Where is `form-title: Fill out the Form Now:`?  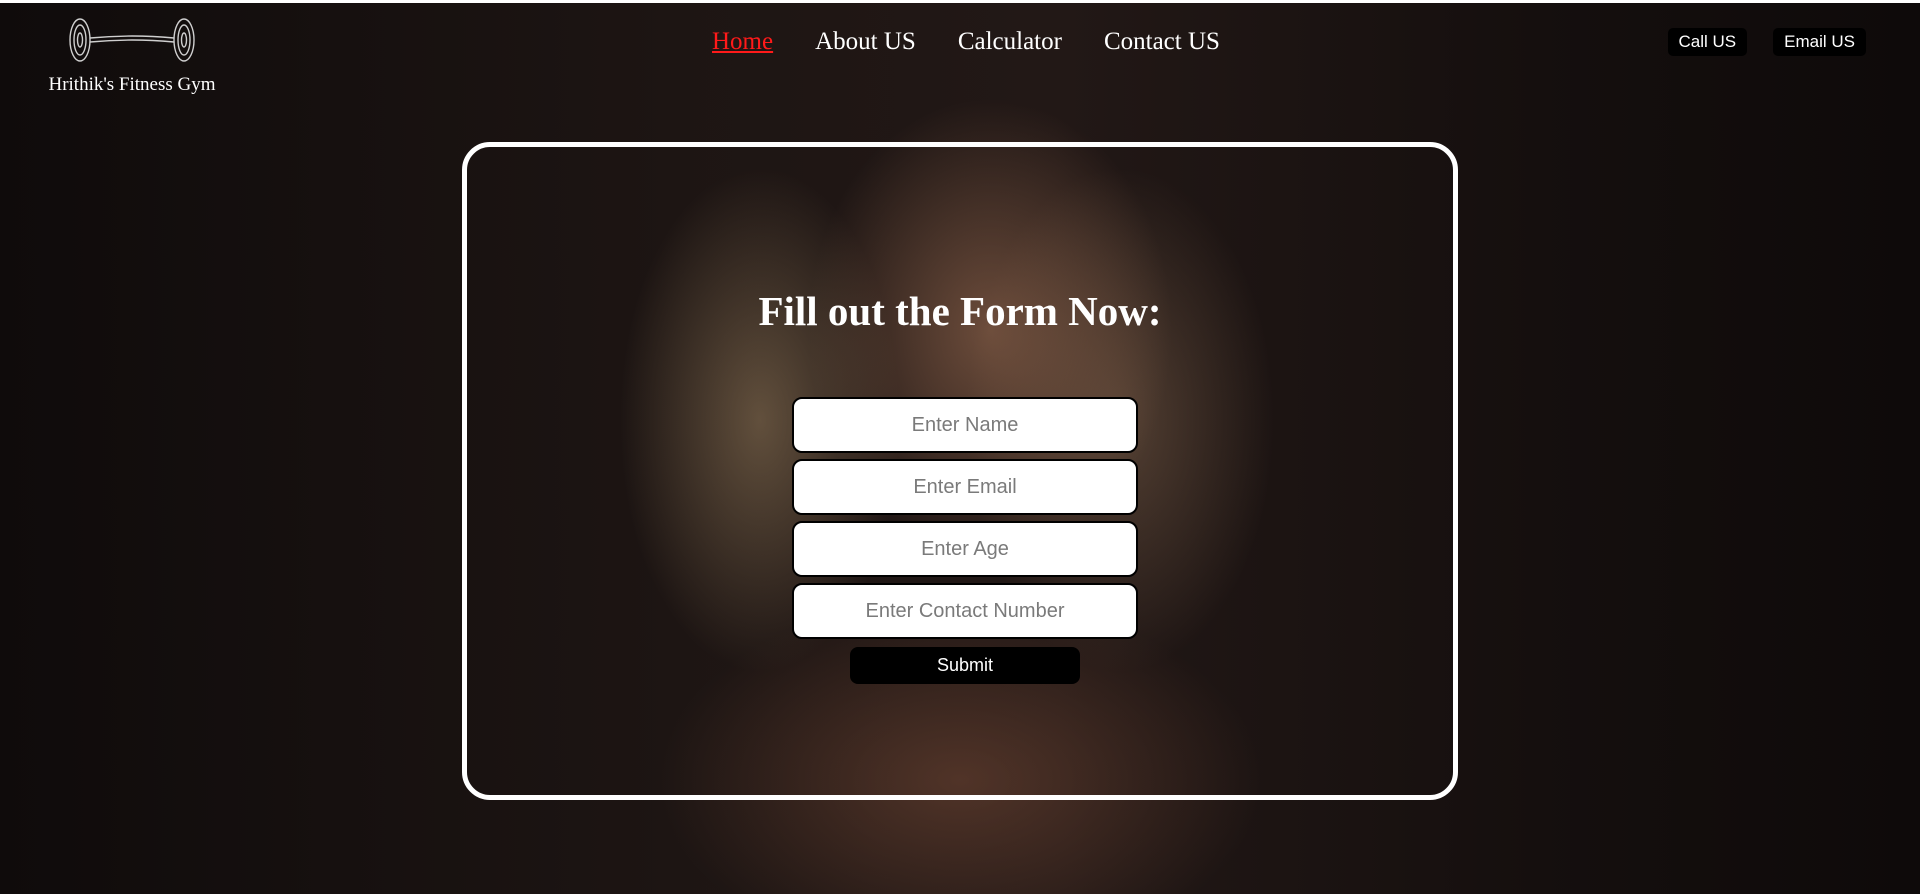
form-title: Fill out the Form Now: is located at coordinates (960, 311).